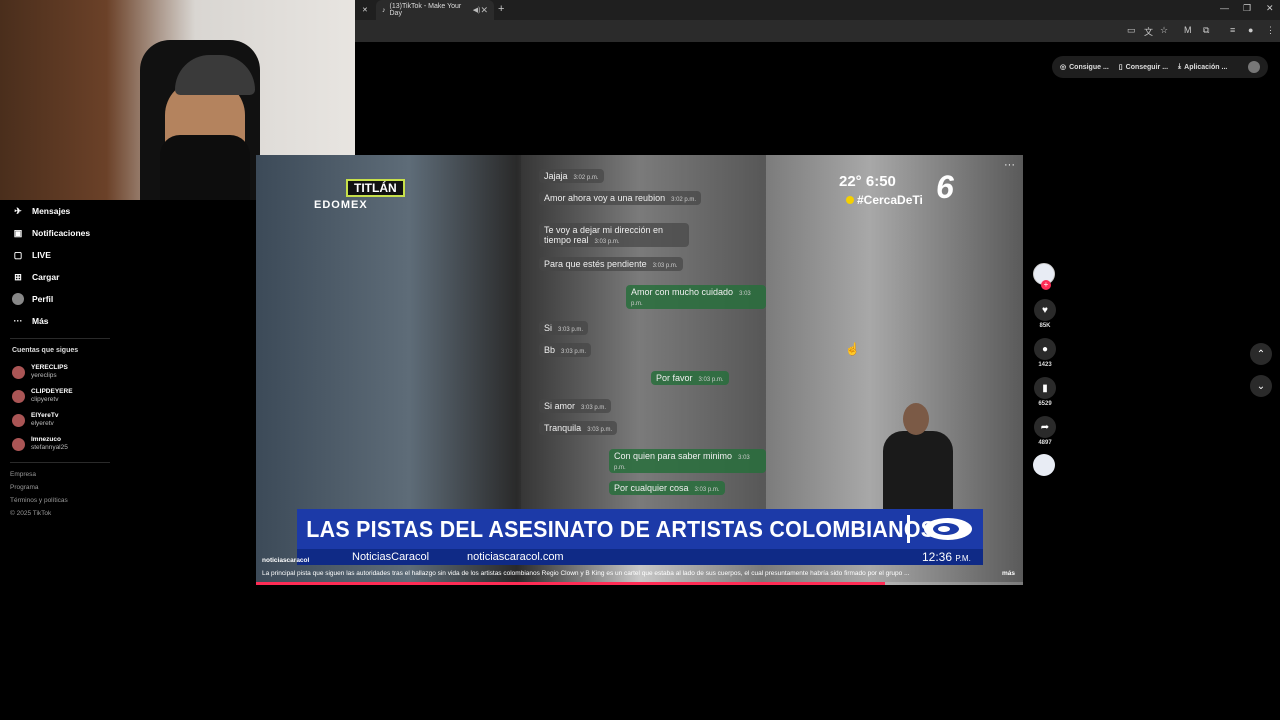 This screenshot has width=1280, height=720. I want to click on sidebar-item-mas: ··· Más, so click(60, 321).